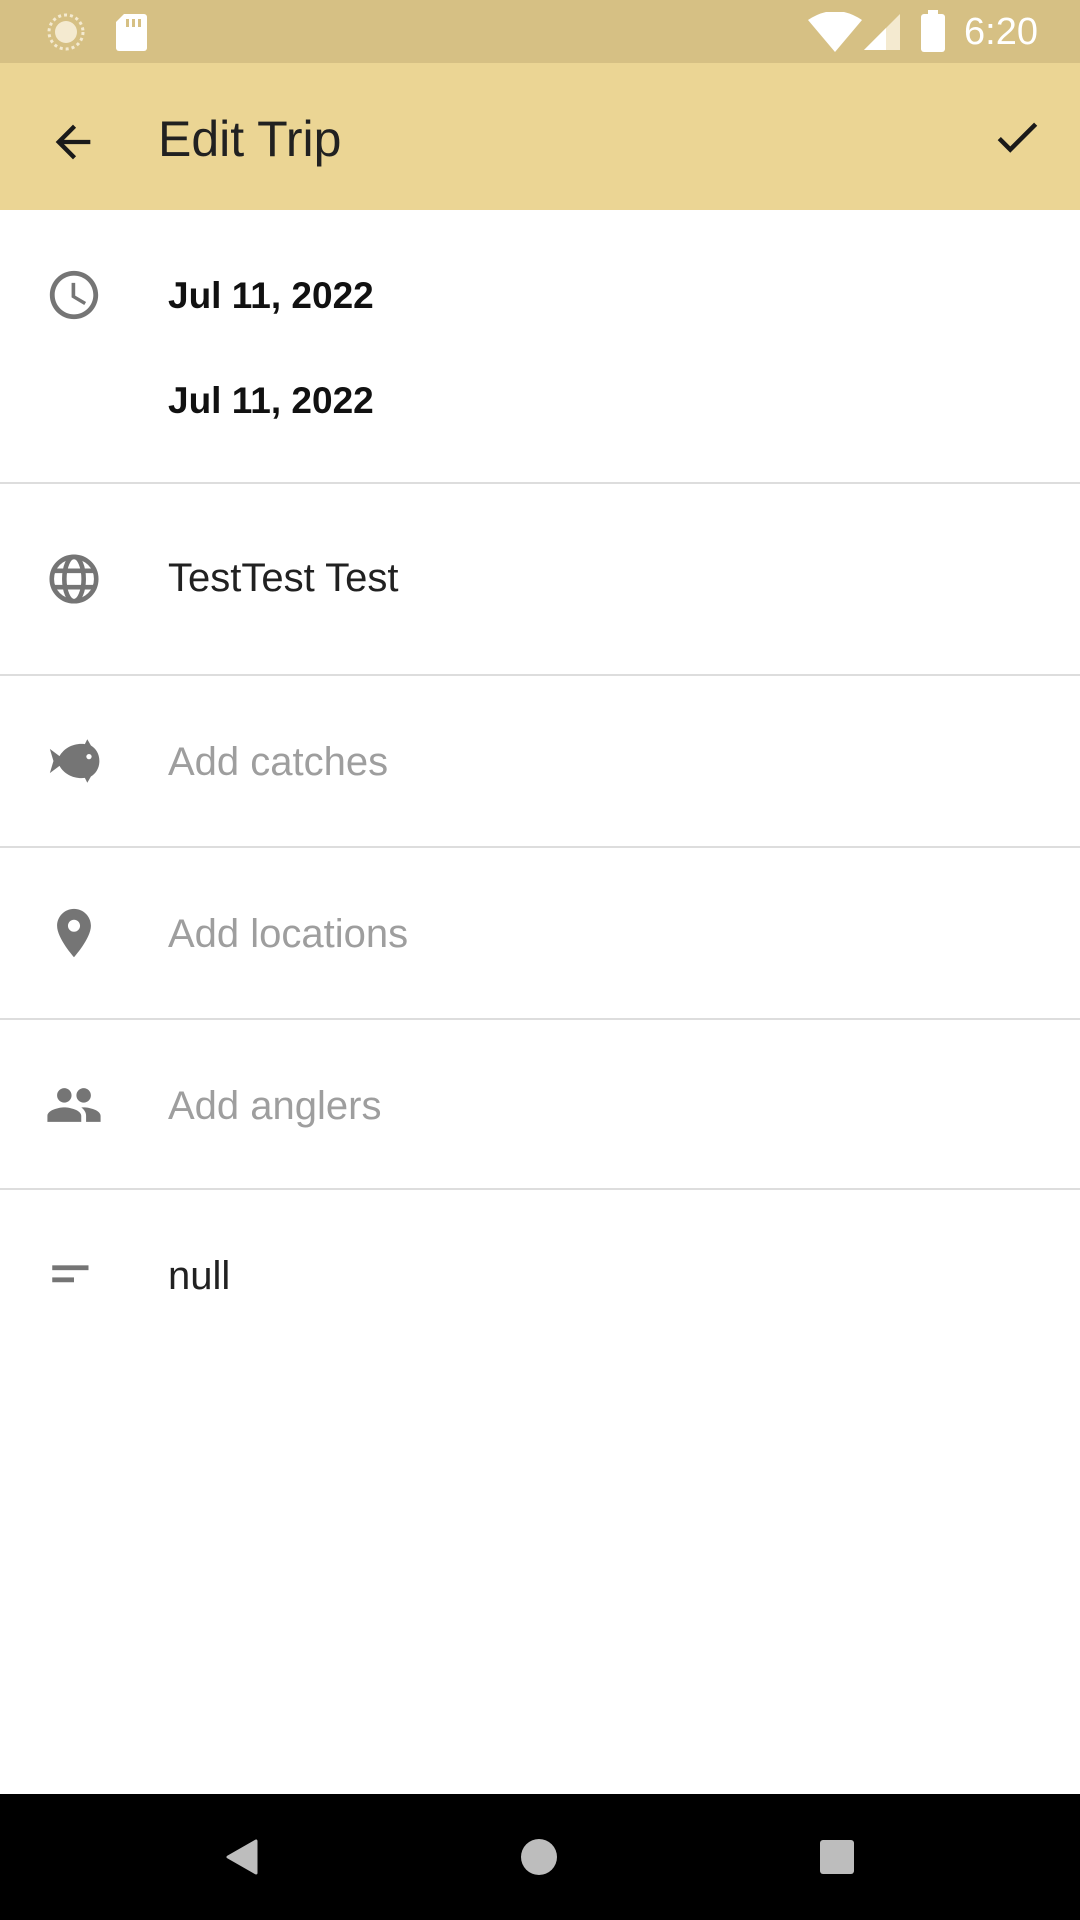  Describe the element at coordinates (66, 32) in the screenshot. I see `sync-icon` at that location.